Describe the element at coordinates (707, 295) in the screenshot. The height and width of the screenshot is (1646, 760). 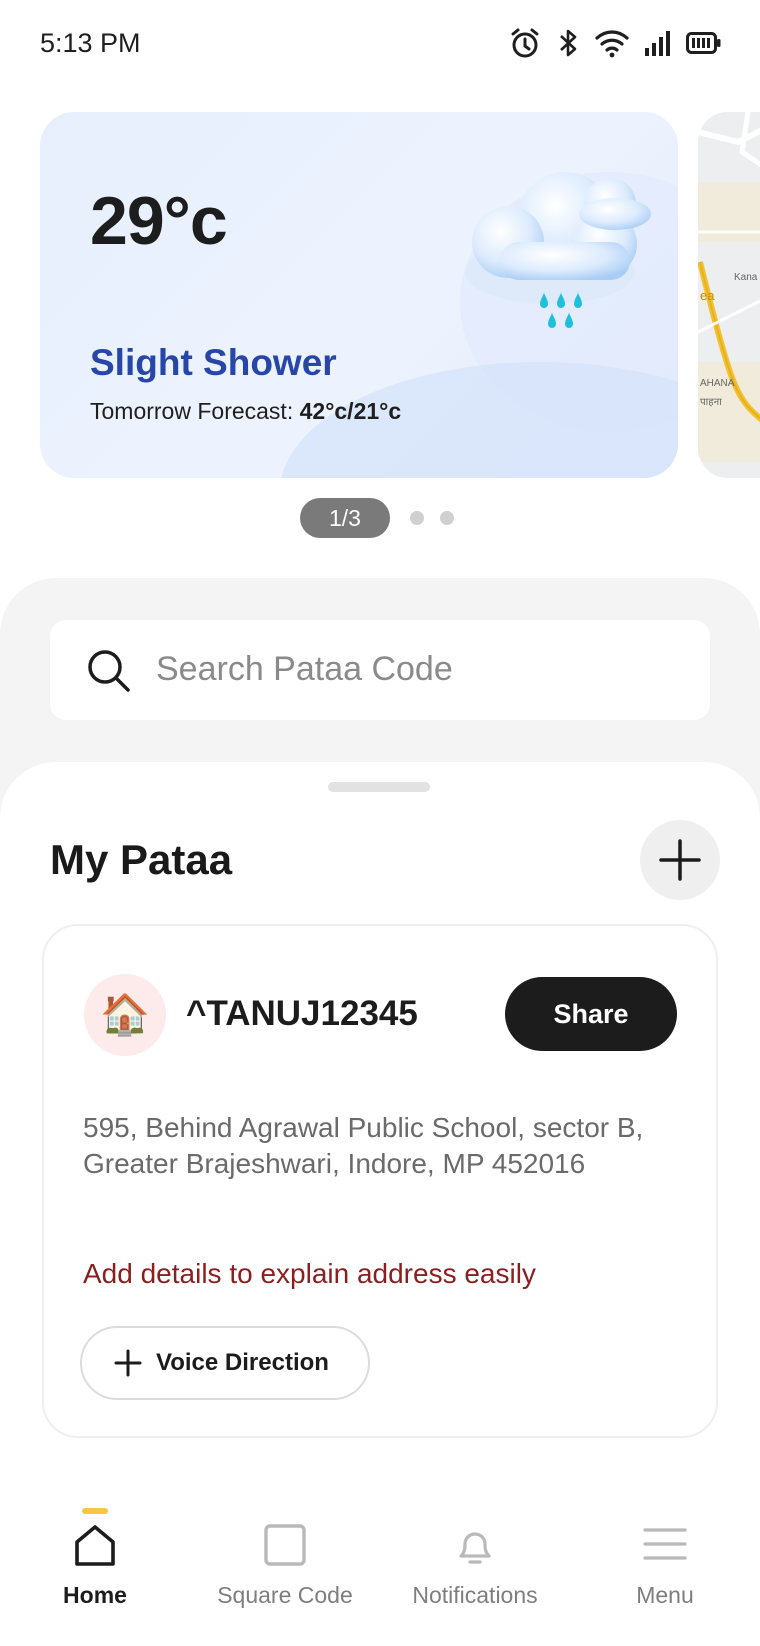
I see `map-label: ea` at that location.